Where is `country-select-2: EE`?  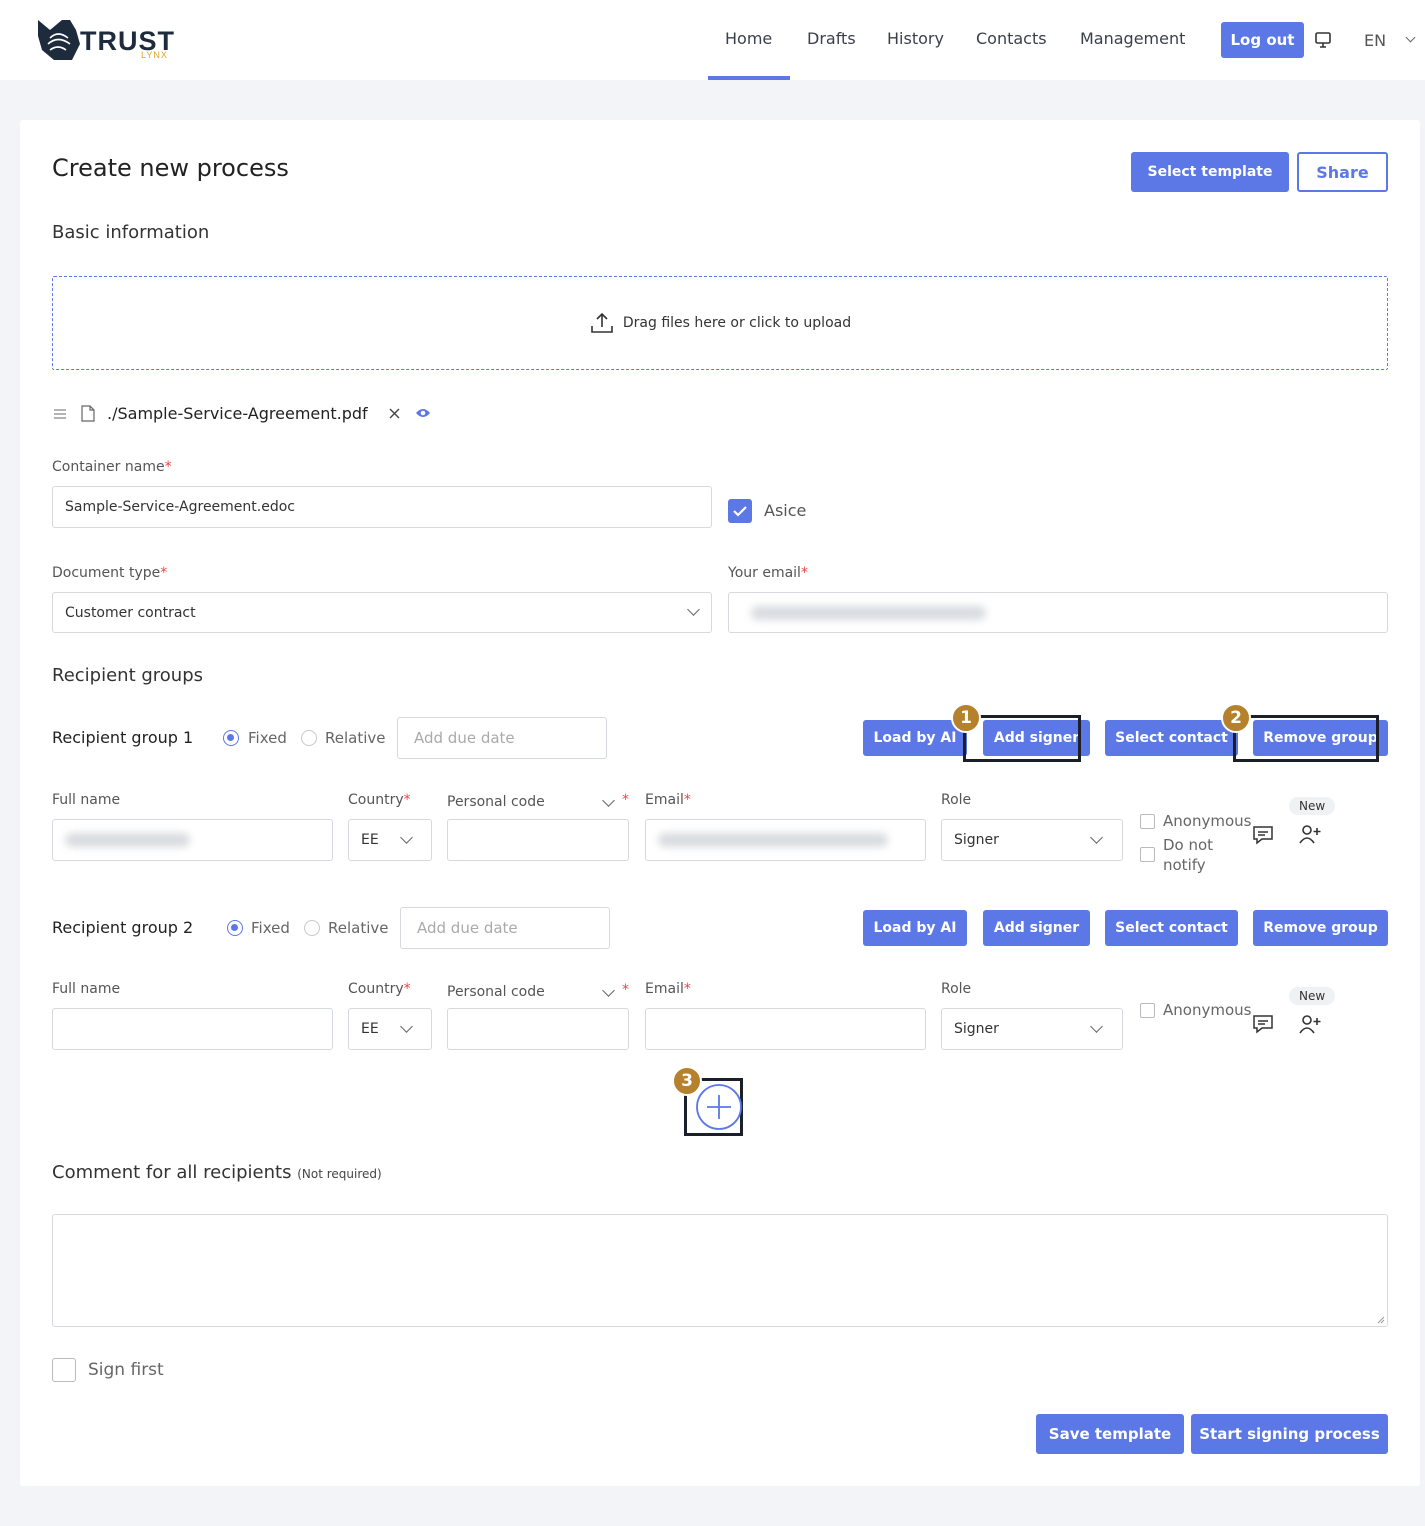
country-select-2: EE is located at coordinates (390, 1029).